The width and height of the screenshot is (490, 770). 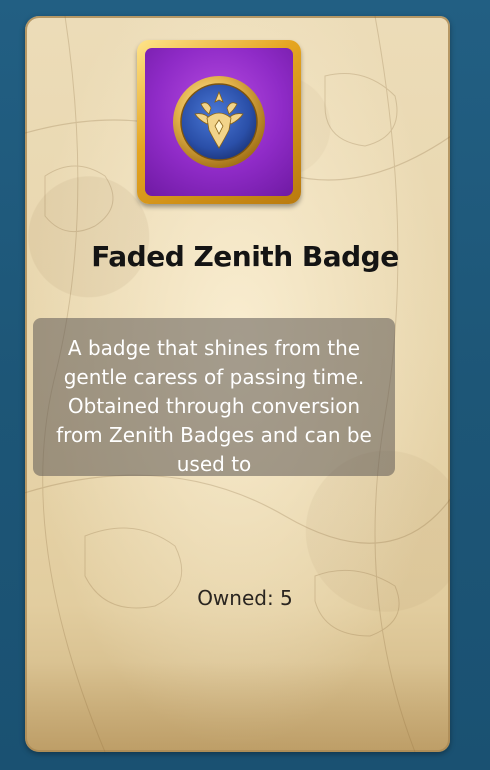 I want to click on item-icon-frame, so click(x=219, y=122).